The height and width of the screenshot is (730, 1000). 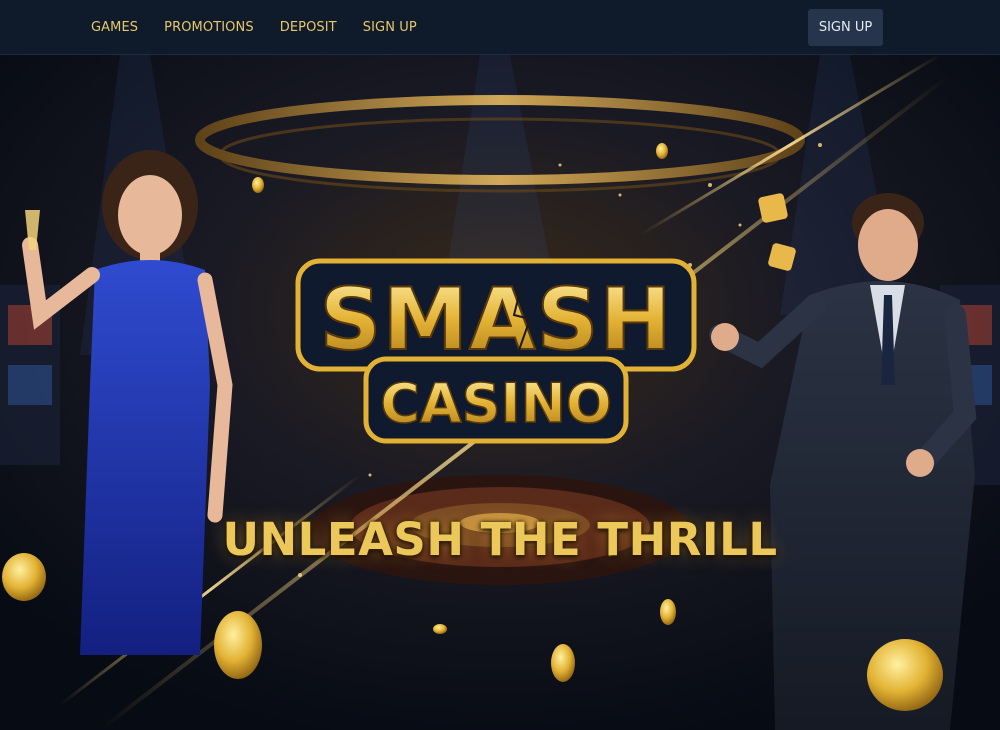 What do you see at coordinates (267, 27) in the screenshot?
I see `main-menu: GAMES PROMOTIONS DEPOSIT SIGN UP` at bounding box center [267, 27].